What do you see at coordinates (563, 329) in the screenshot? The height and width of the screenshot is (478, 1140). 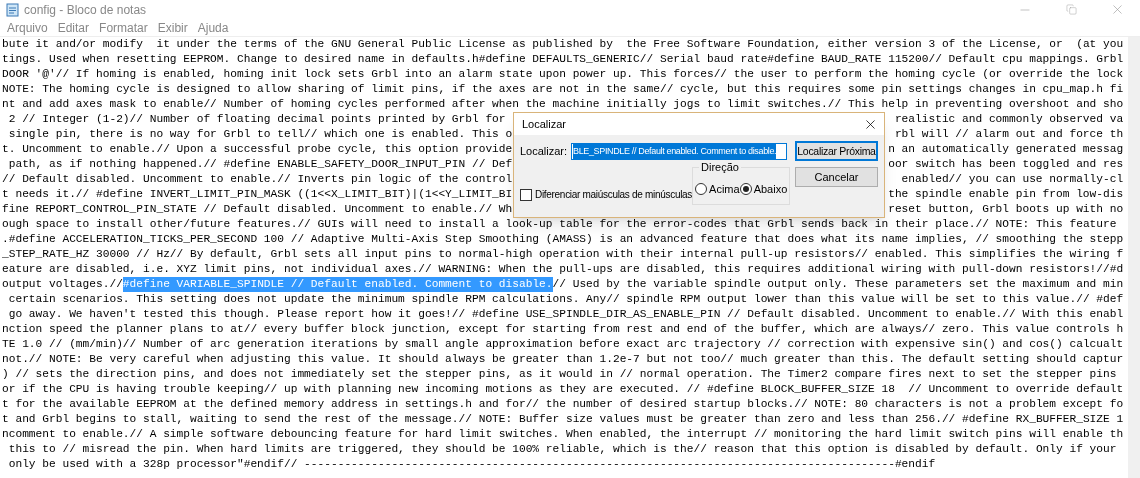 I see `text-line: nction speed the planner plans to at// every buffer block junction, except for starting from rest and end of the buffer, which are always// zero. This value controls h` at bounding box center [563, 329].